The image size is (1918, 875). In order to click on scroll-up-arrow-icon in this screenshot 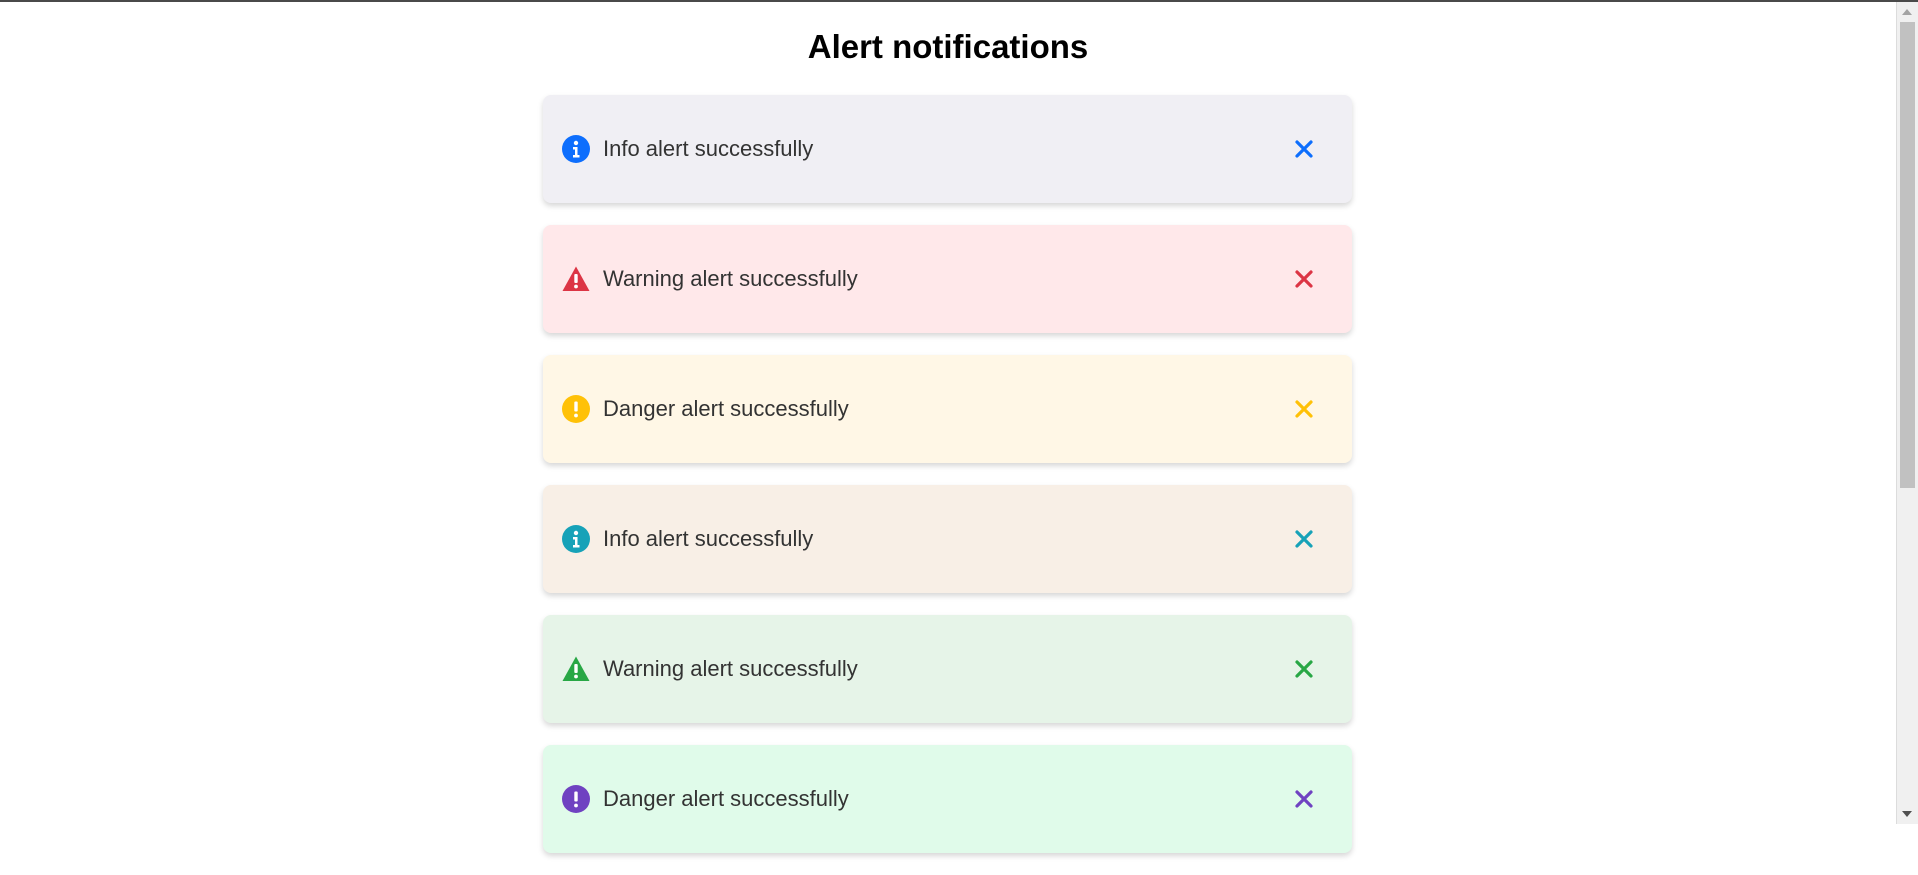, I will do `click(1907, 12)`.